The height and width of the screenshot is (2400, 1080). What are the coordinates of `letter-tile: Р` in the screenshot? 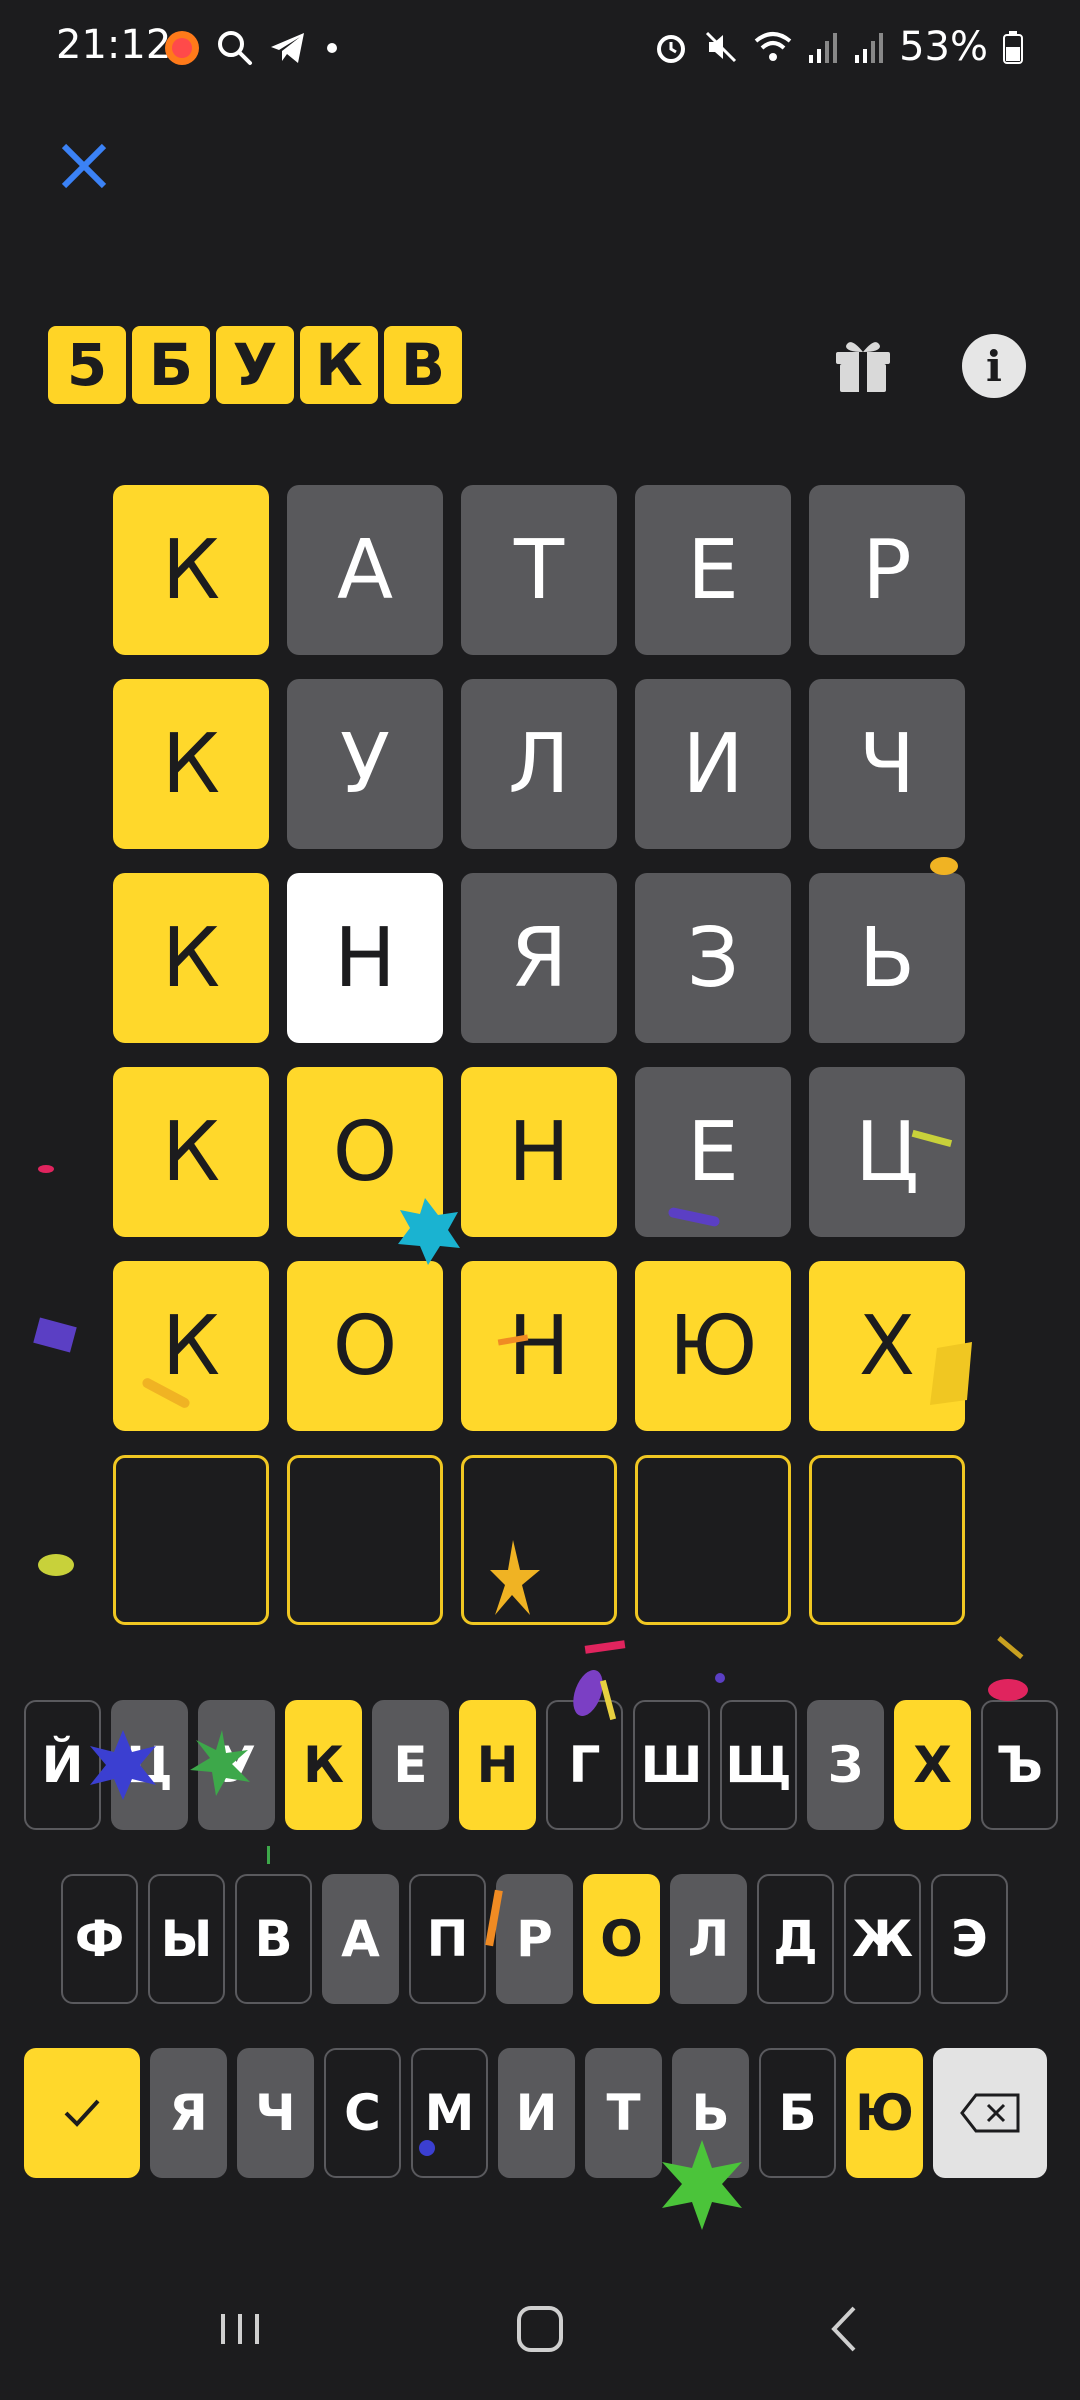 It's located at (887, 570).